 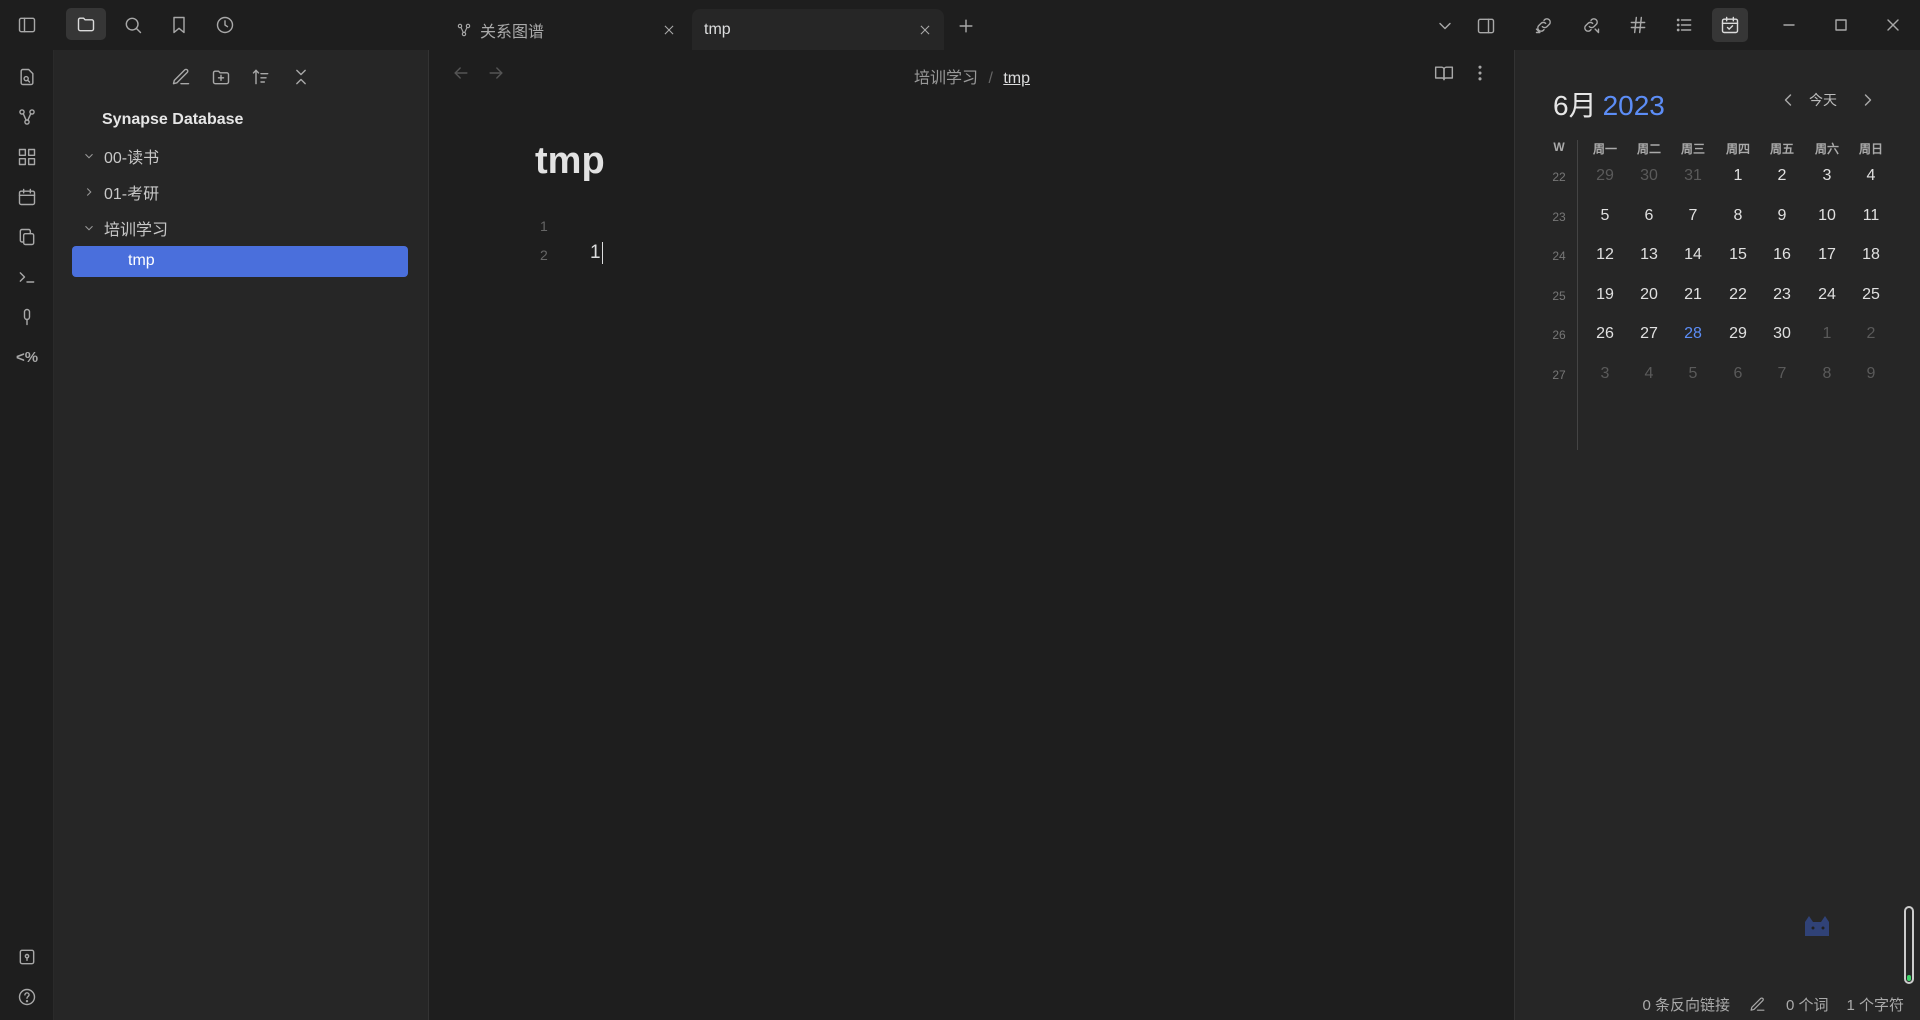 I want to click on calendar-day: 19, so click(x=1605, y=295).